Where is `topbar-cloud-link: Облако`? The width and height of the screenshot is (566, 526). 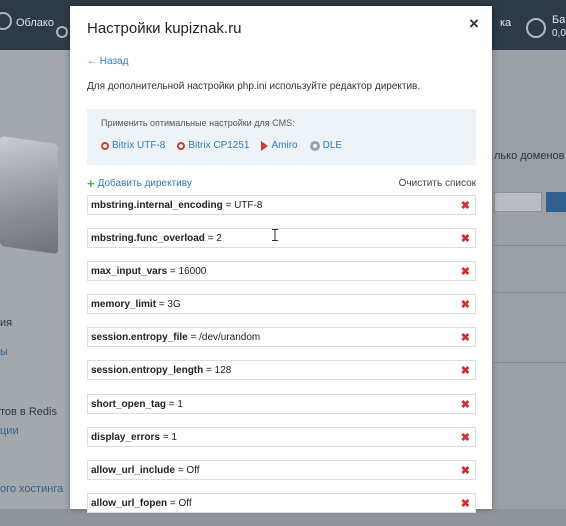 topbar-cloud-link: Облако is located at coordinates (35, 23).